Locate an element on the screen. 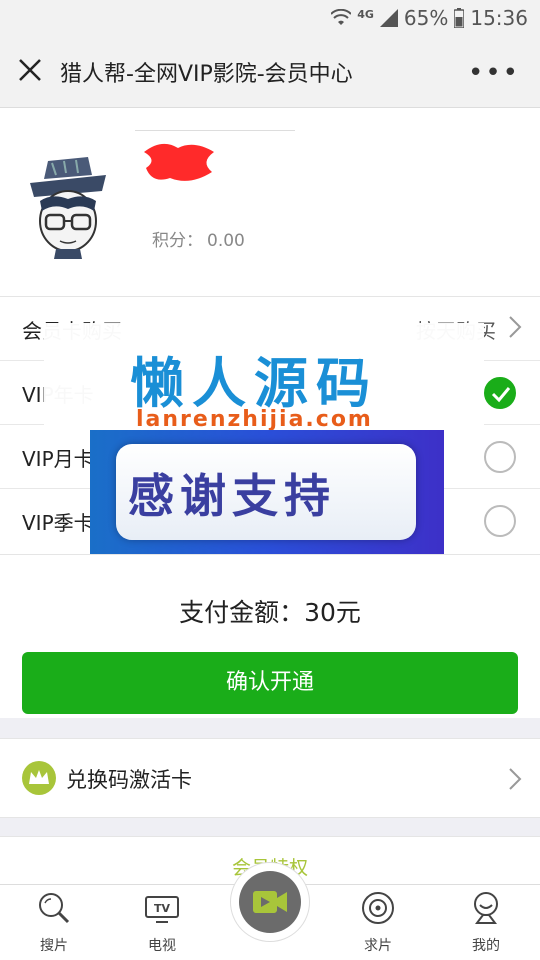 The width and height of the screenshot is (540, 960). tab-tv: TV 电视 is located at coordinates (162, 923).